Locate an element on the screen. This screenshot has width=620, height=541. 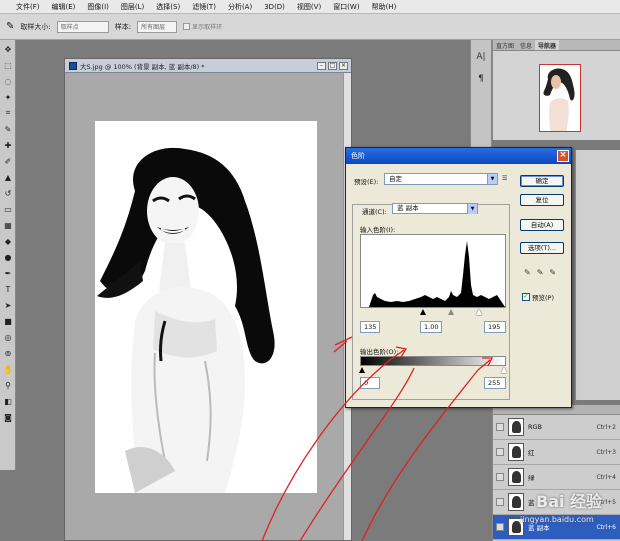
adjustments-panel is located at coordinates (597, 275).